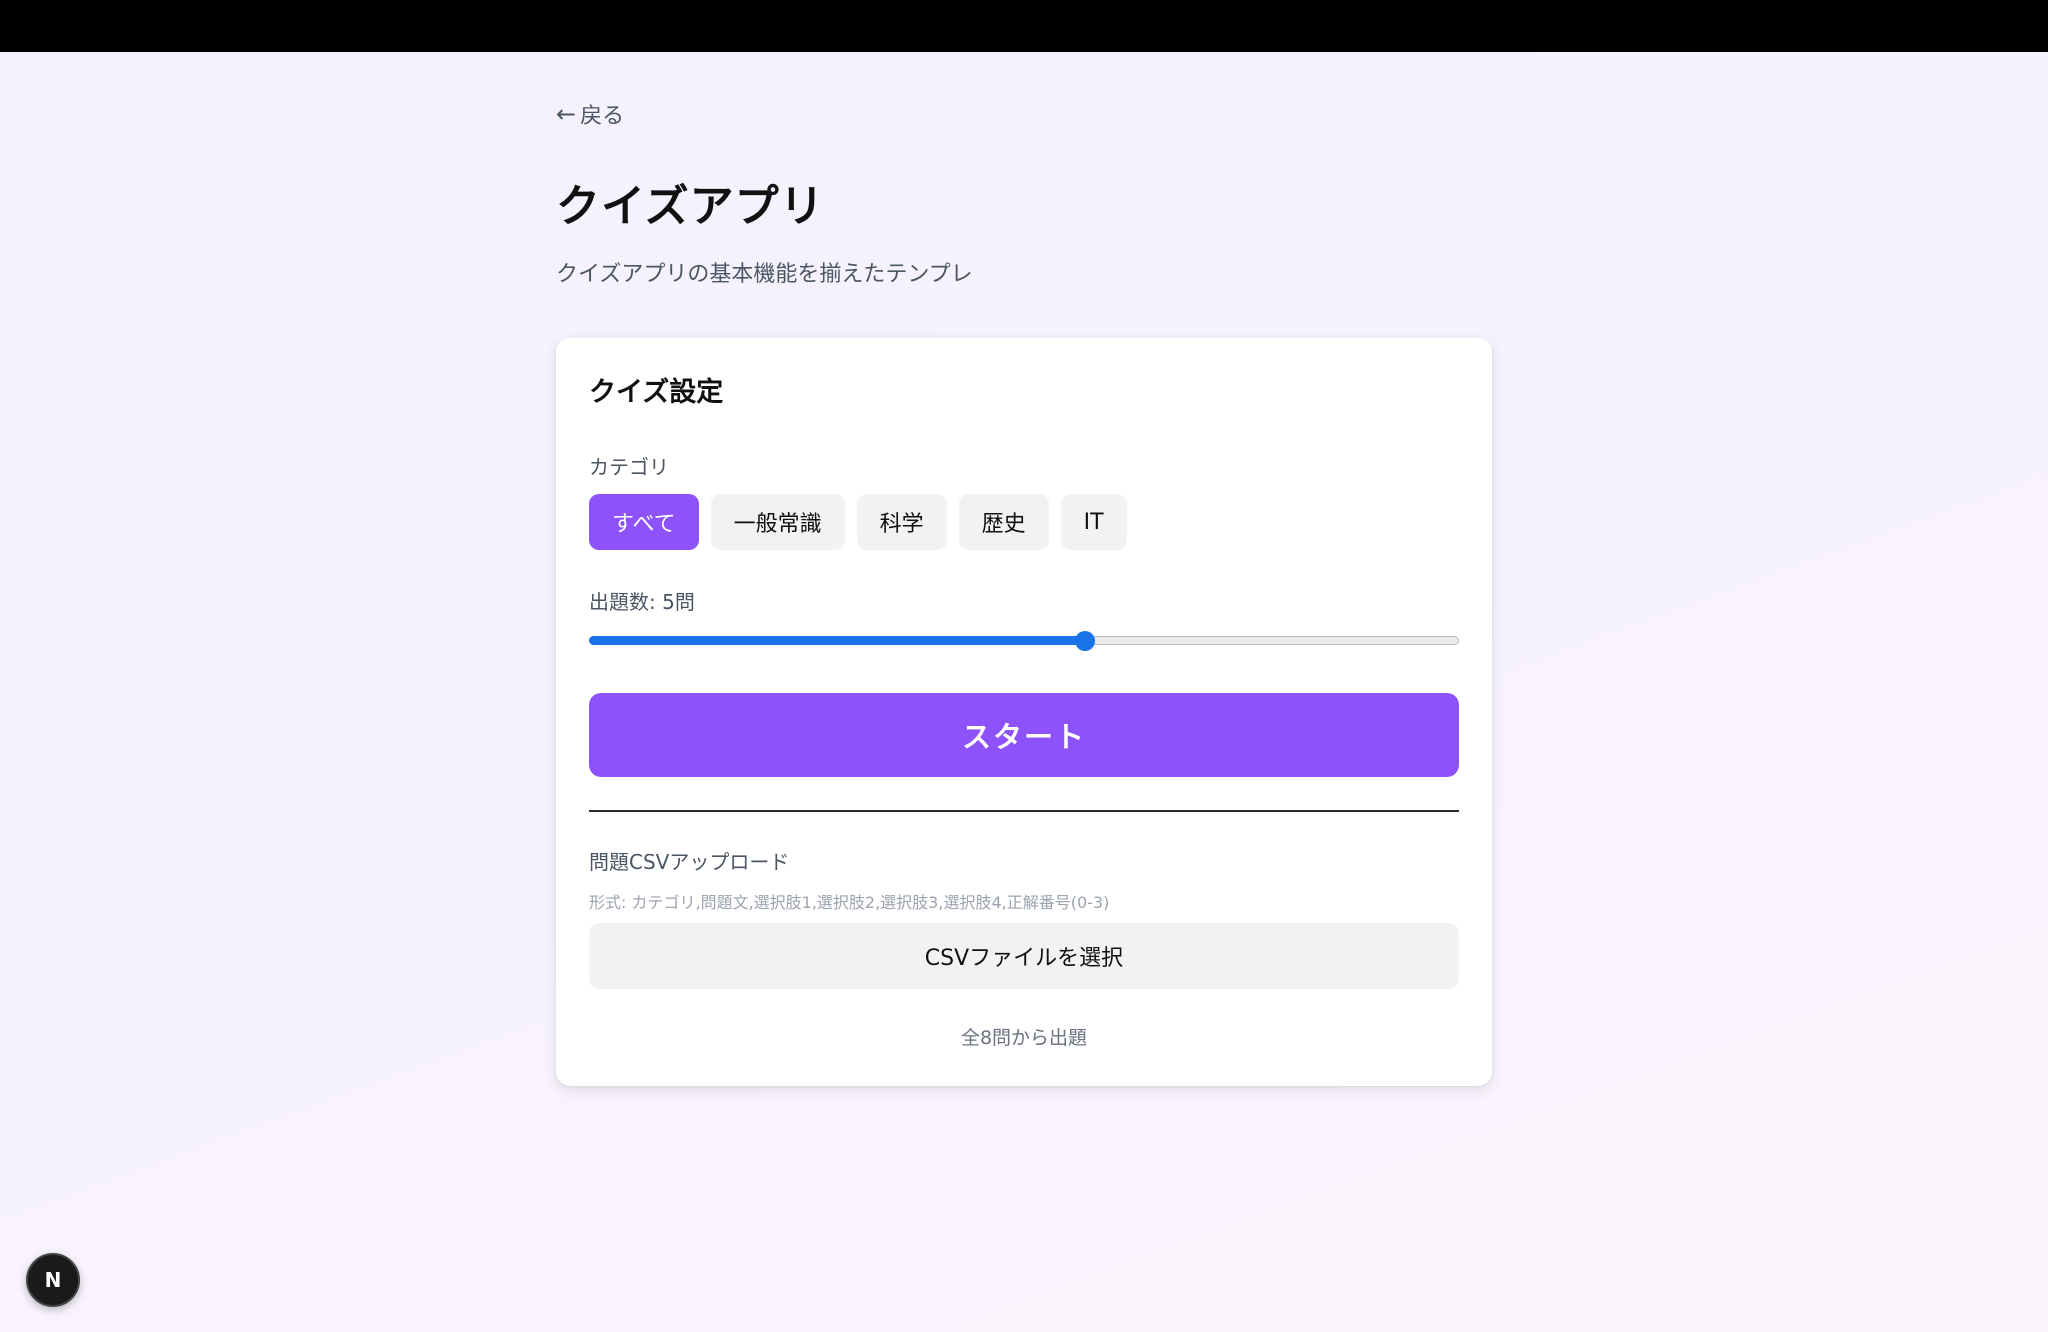 This screenshot has width=2048, height=1332. What do you see at coordinates (689, 862) in the screenshot?
I see `csv-upload-label: 問題CSVアップロード` at bounding box center [689, 862].